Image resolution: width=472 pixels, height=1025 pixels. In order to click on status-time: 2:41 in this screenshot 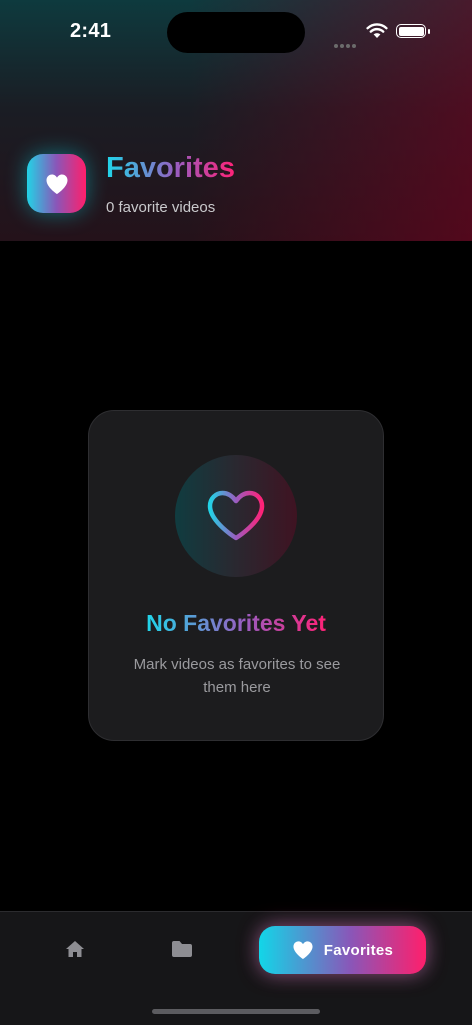, I will do `click(91, 31)`.